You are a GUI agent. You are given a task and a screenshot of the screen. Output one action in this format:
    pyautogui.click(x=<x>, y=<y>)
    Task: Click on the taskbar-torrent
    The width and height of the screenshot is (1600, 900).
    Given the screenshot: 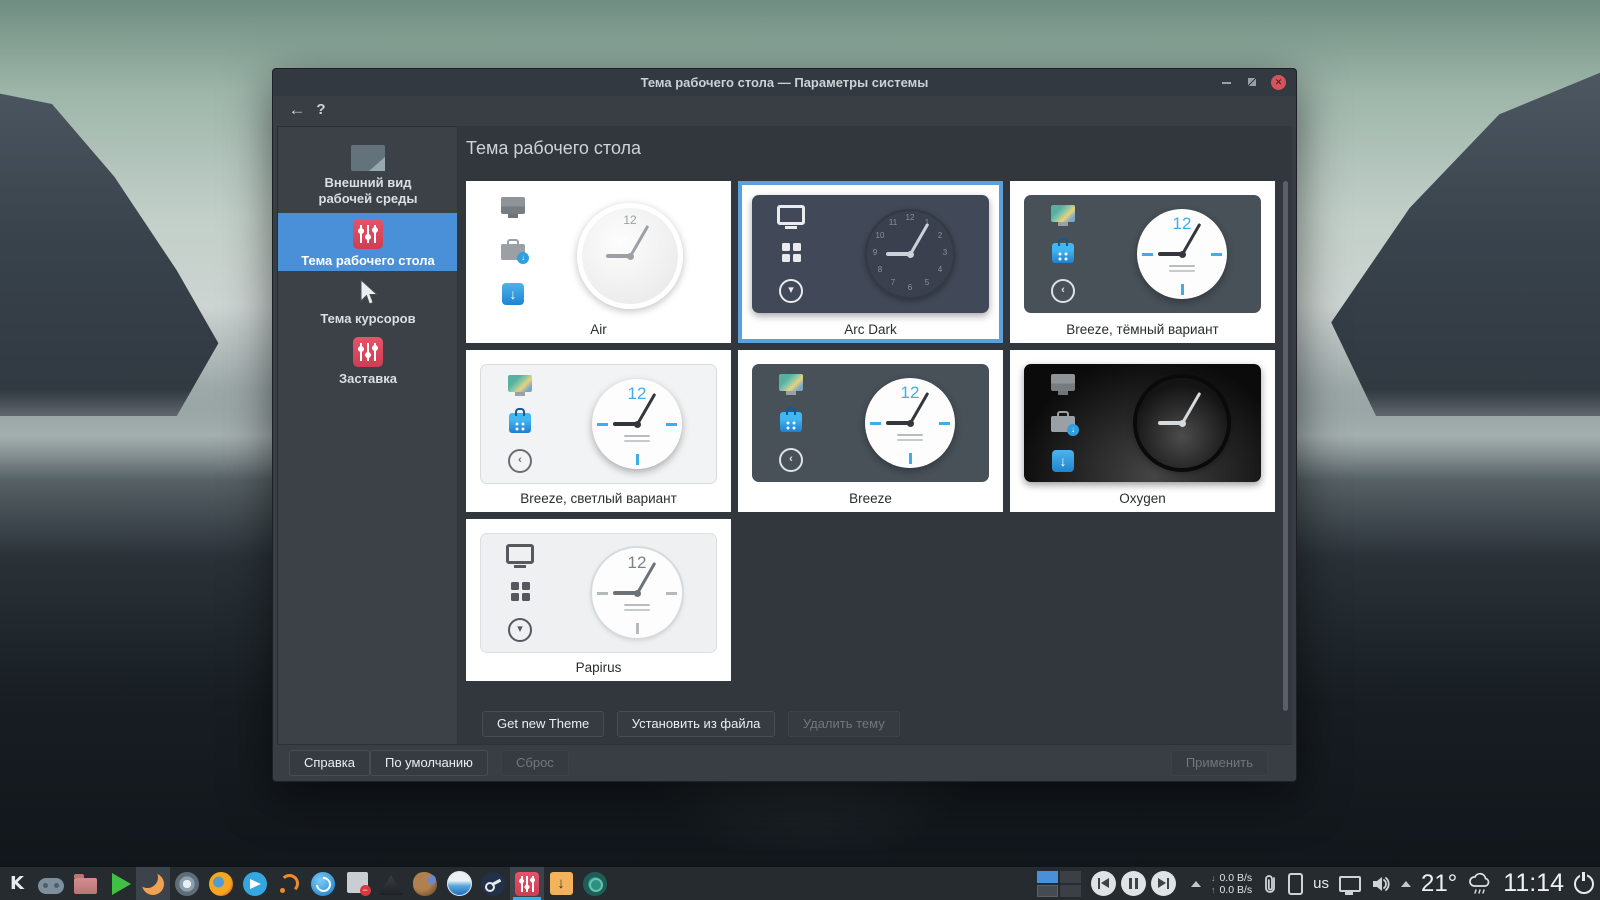 What is the action you would take?
    pyautogui.click(x=323, y=883)
    